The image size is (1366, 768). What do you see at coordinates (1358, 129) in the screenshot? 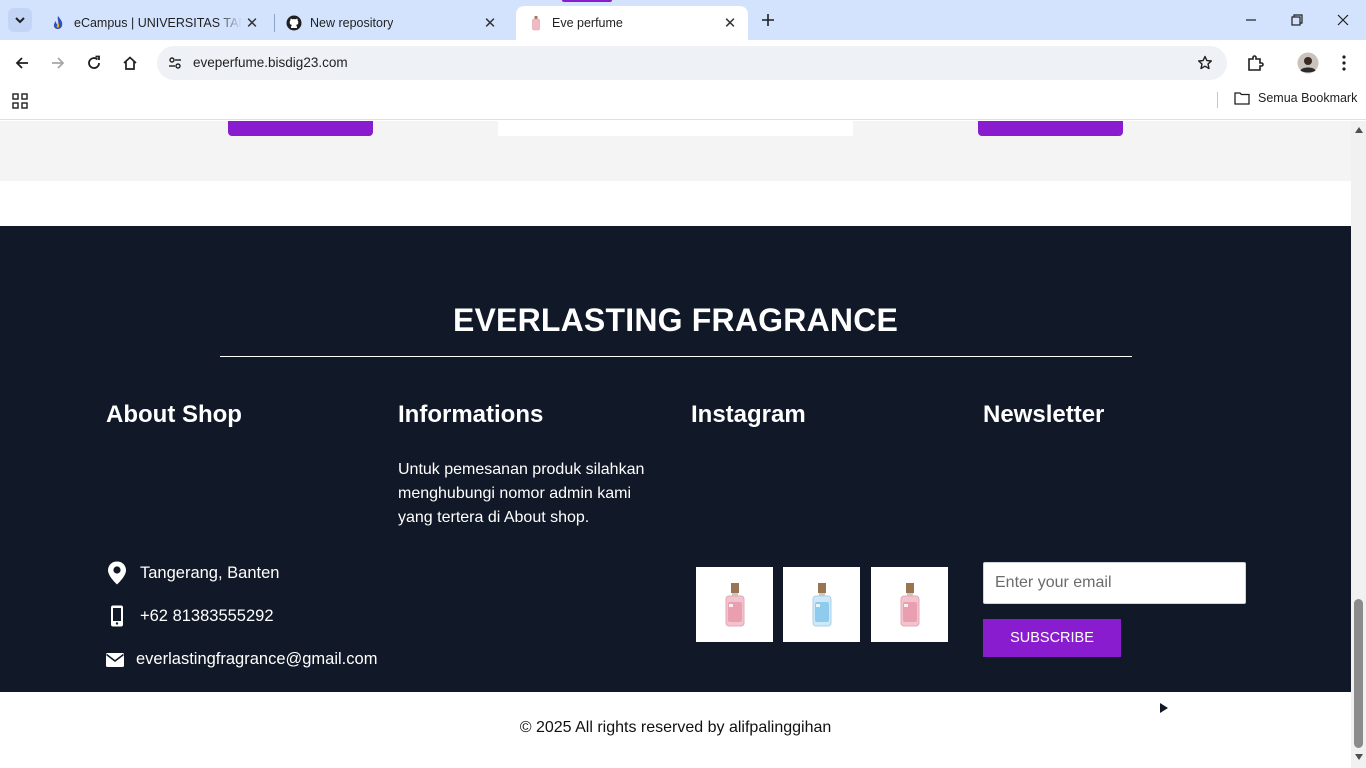
I see `scroll-up-arrow-icon` at bounding box center [1358, 129].